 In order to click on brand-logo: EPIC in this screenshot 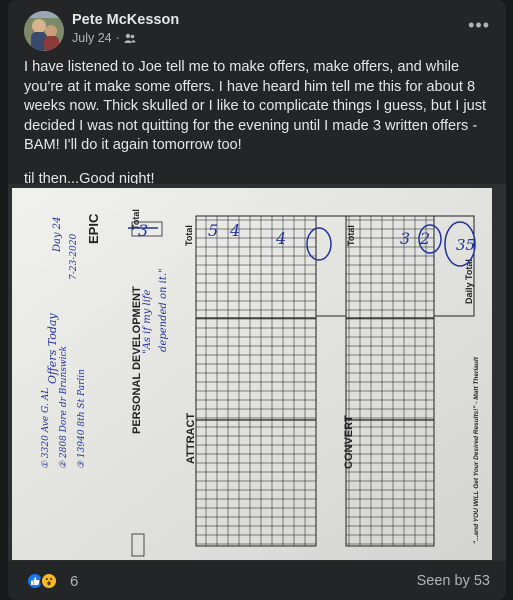, I will do `click(93, 228)`.